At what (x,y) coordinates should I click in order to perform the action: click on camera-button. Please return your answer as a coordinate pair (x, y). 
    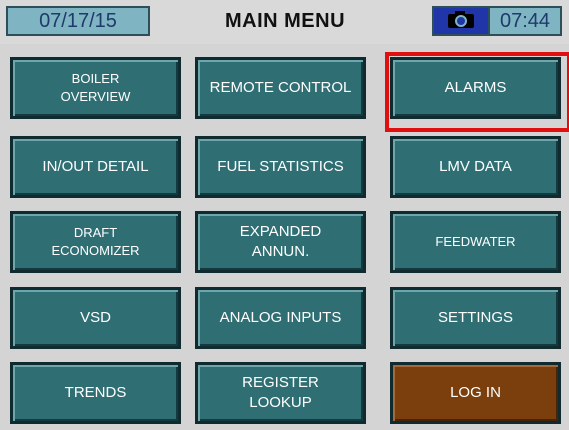
    Looking at the image, I should click on (460, 21).